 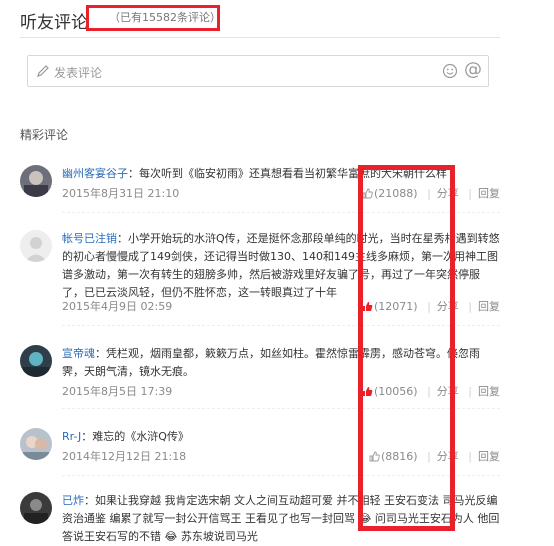 What do you see at coordinates (117, 391) in the screenshot?
I see `comment-time: 2015年8月5日 17:39` at bounding box center [117, 391].